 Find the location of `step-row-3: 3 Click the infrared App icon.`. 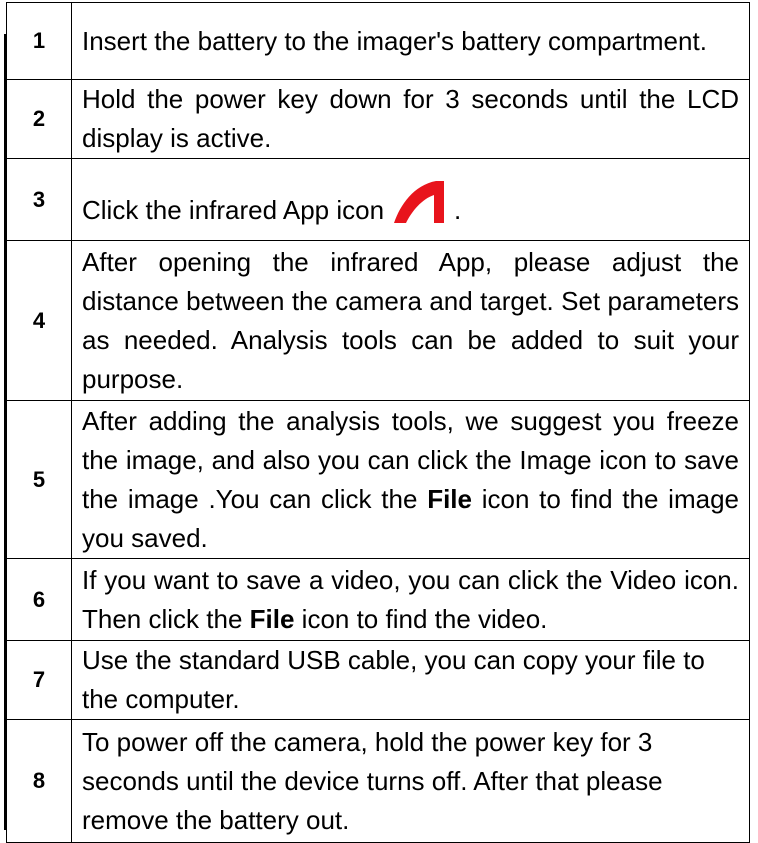

step-row-3: 3 Click the infrared App icon. is located at coordinates (378, 199).